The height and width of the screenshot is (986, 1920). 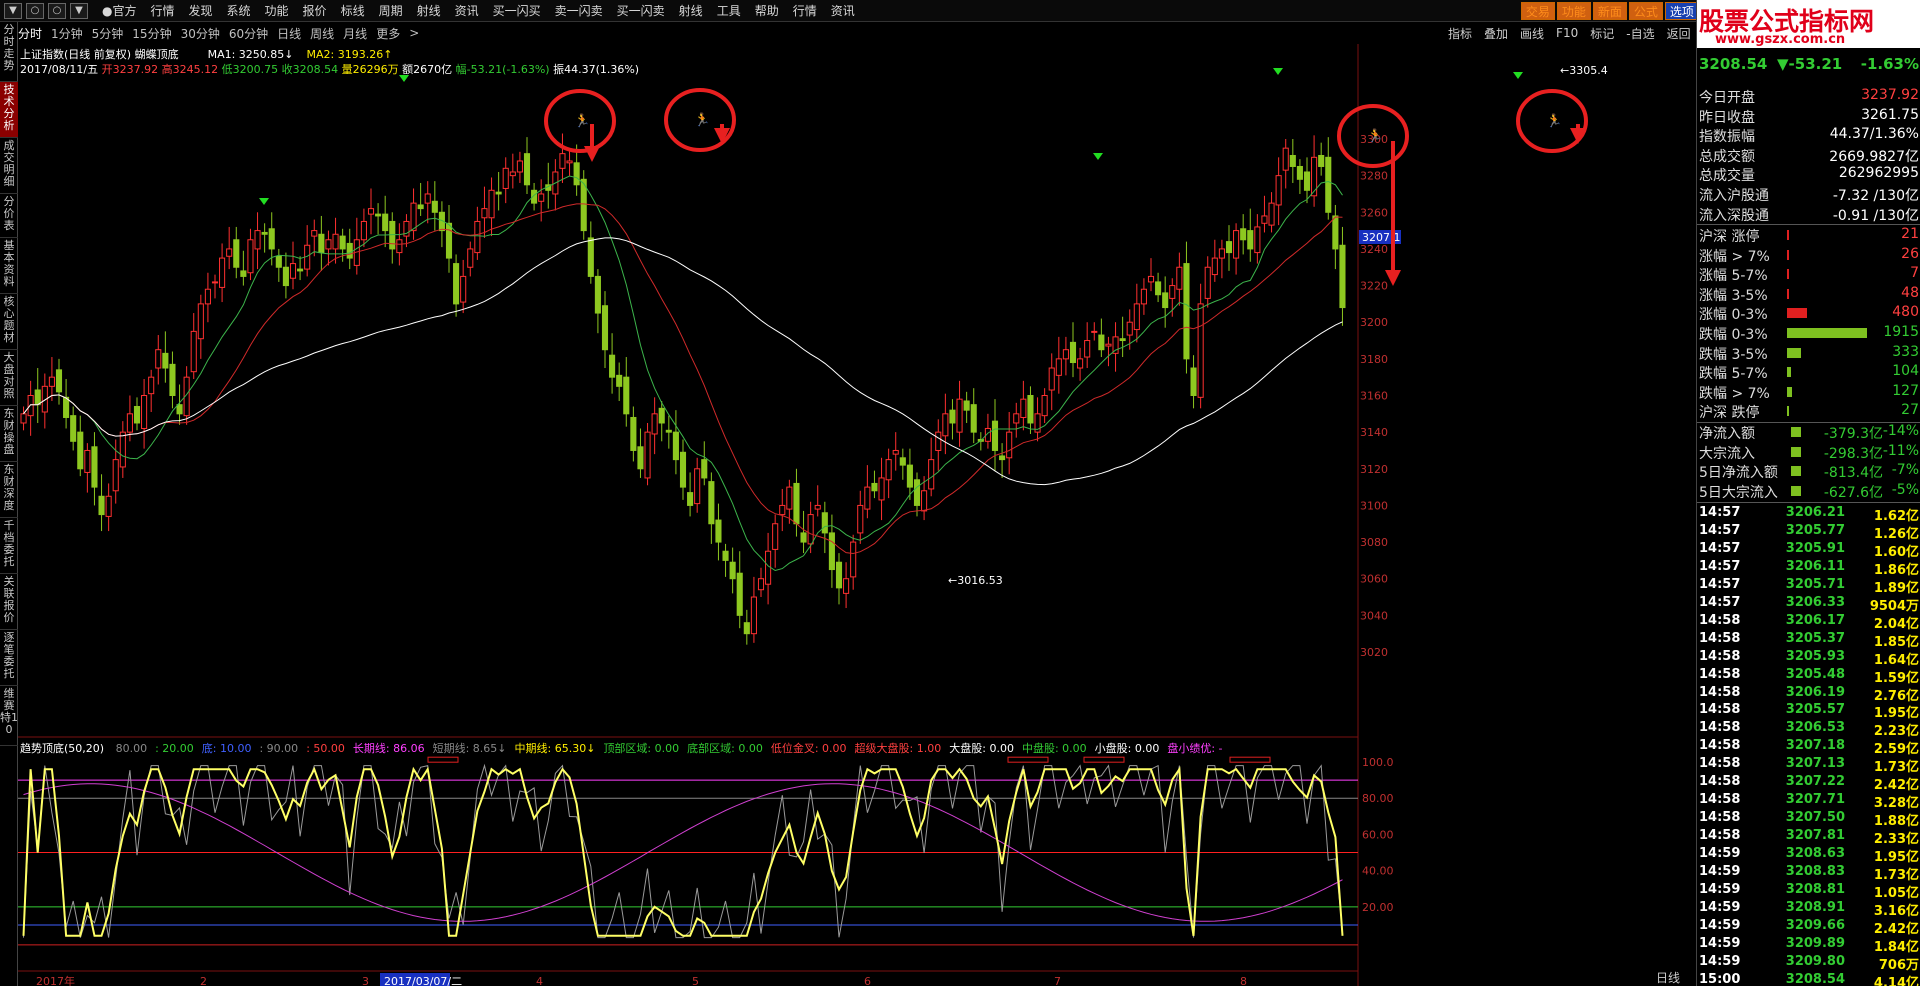 I want to click on period-3: 15分钟, so click(x=151, y=33).